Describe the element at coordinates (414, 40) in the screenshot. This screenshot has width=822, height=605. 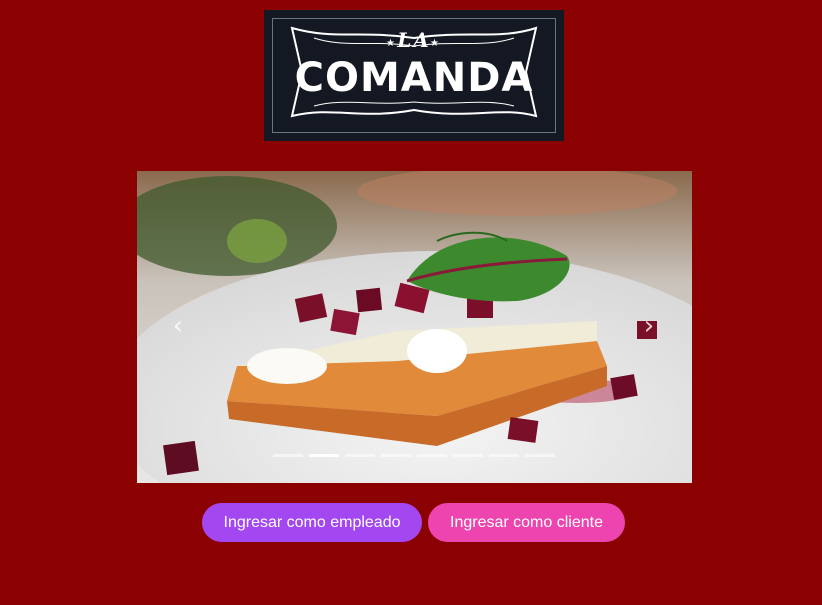
I see `logo-la-text: LA` at that location.